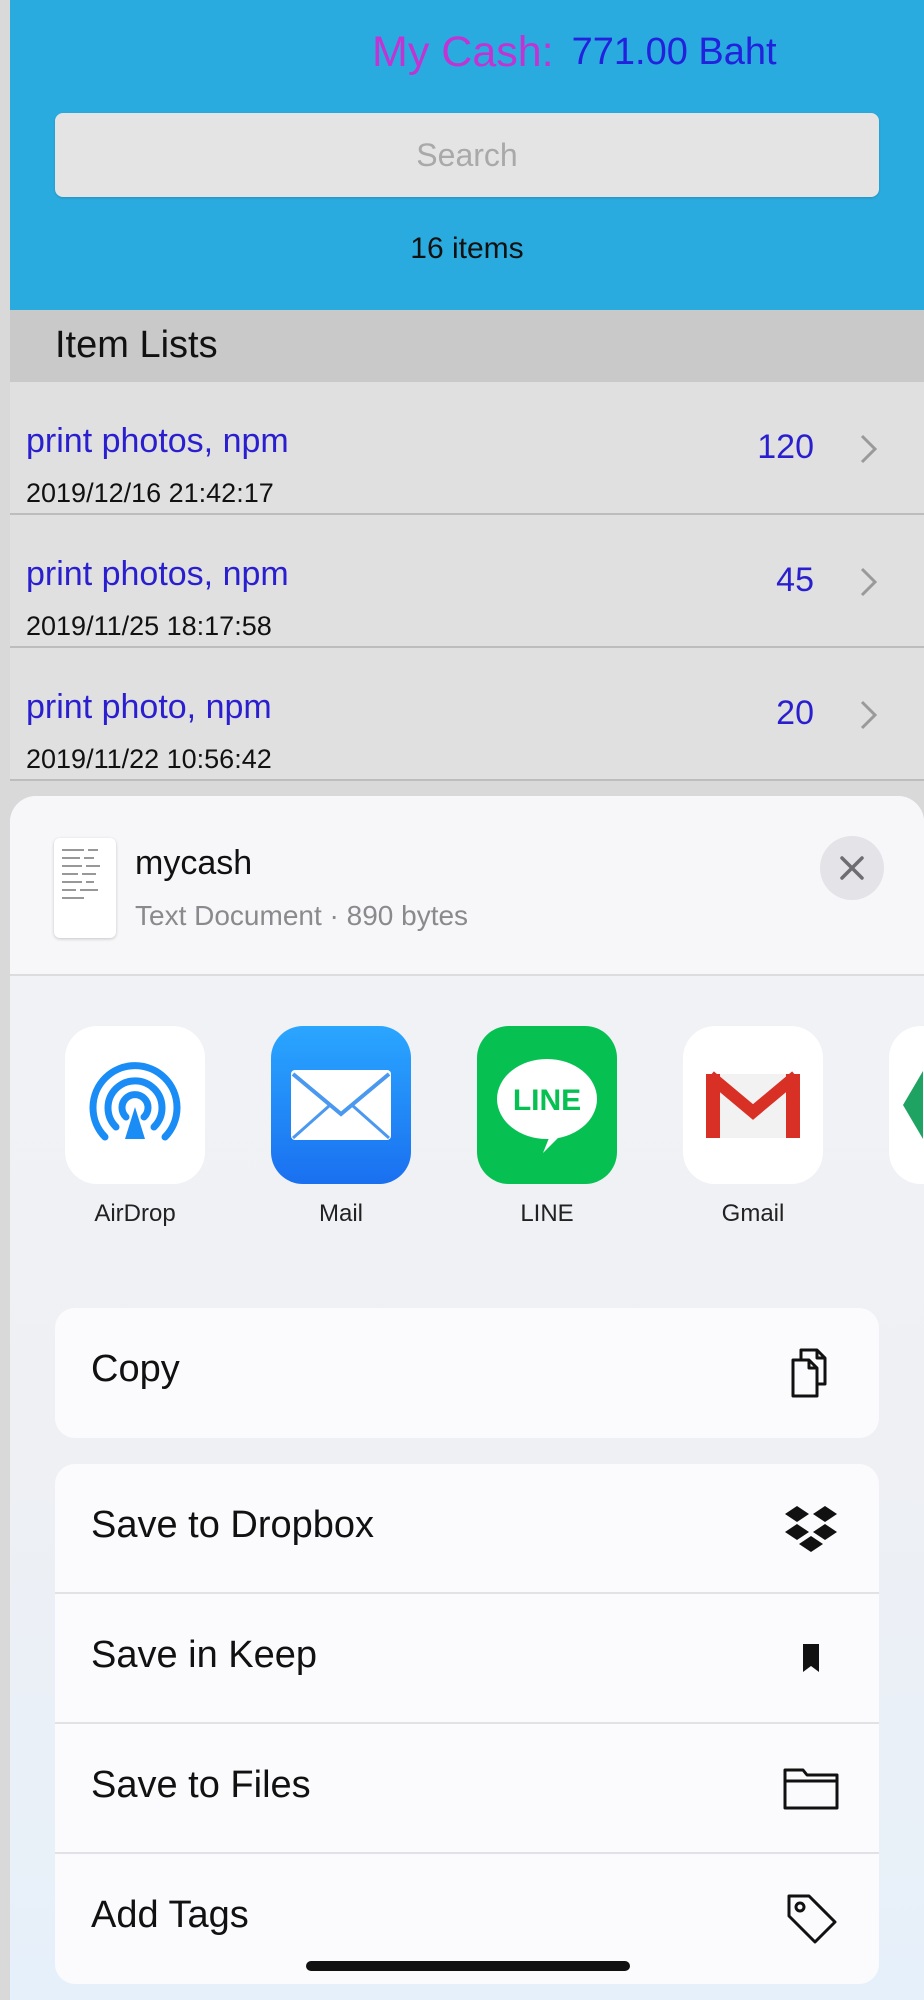 This screenshot has width=924, height=2000. Describe the element at coordinates (467, 1529) in the screenshot. I see `save-to-dropbox-action: Save to Dropbox` at that location.